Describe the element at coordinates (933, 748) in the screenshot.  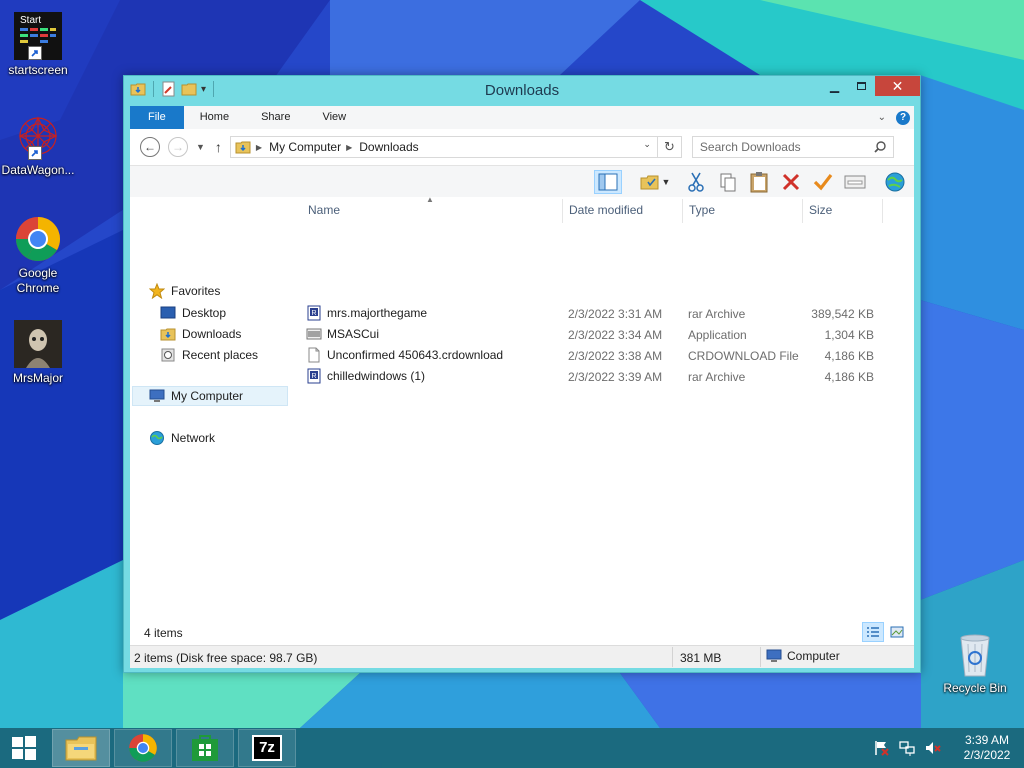
I see `volume-muted-icon` at that location.